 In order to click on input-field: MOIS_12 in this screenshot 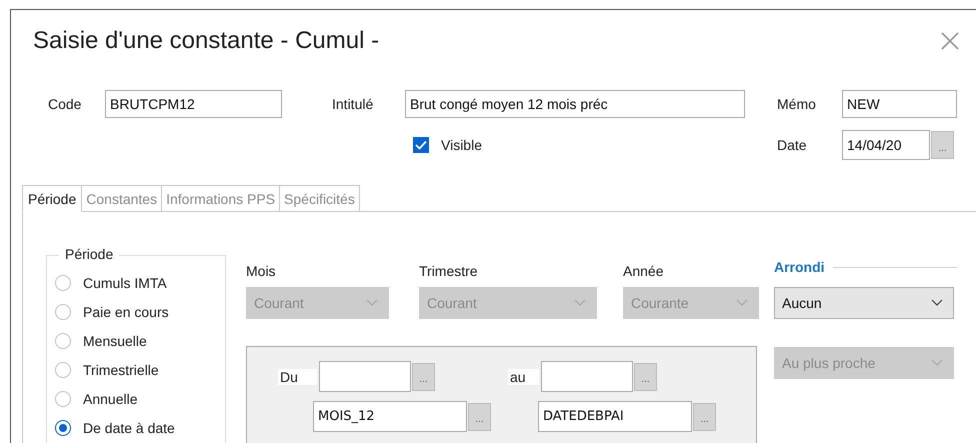, I will do `click(390, 416)`.